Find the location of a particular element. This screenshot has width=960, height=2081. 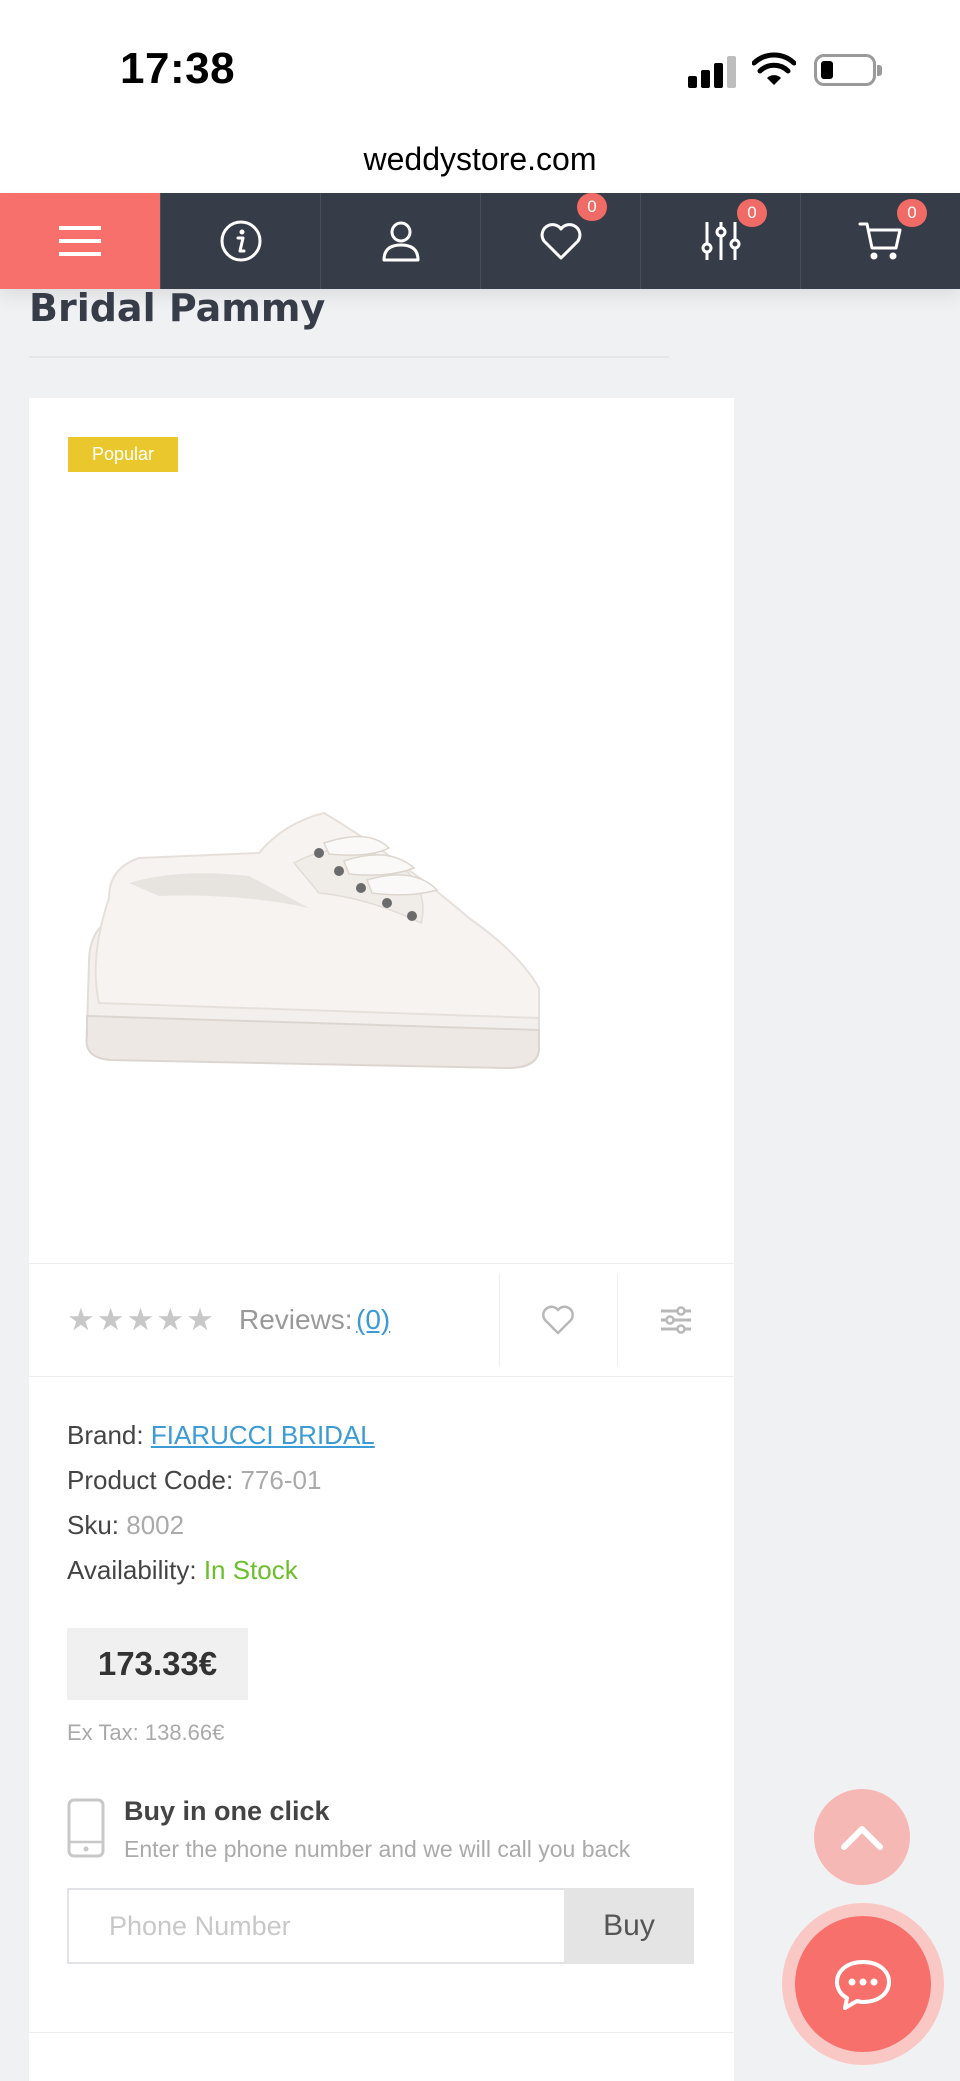

account-button is located at coordinates (400, 241).